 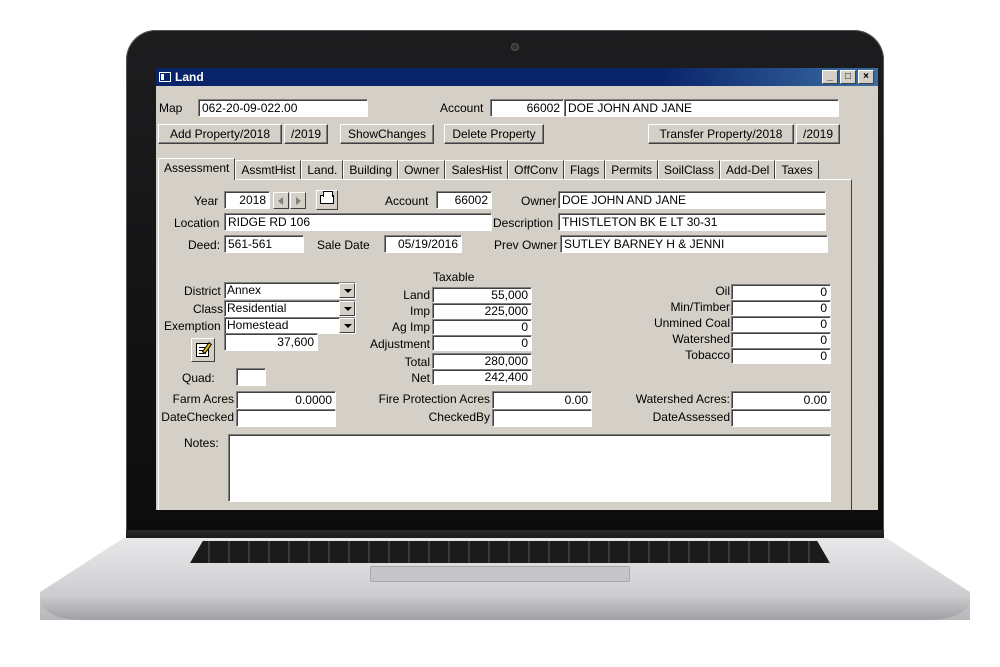 What do you see at coordinates (517, 77) in the screenshot?
I see `title-bar: Land _ □ ×` at bounding box center [517, 77].